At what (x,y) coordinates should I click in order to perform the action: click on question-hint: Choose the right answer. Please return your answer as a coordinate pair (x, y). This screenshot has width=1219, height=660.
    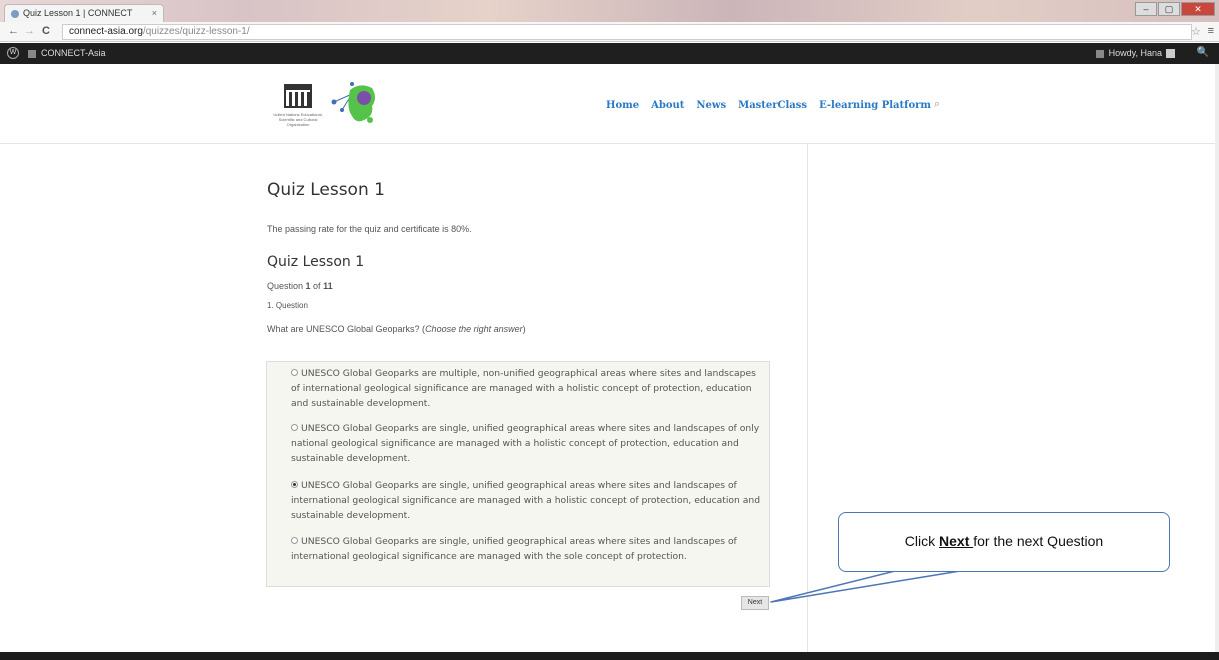
    Looking at the image, I should click on (474, 329).